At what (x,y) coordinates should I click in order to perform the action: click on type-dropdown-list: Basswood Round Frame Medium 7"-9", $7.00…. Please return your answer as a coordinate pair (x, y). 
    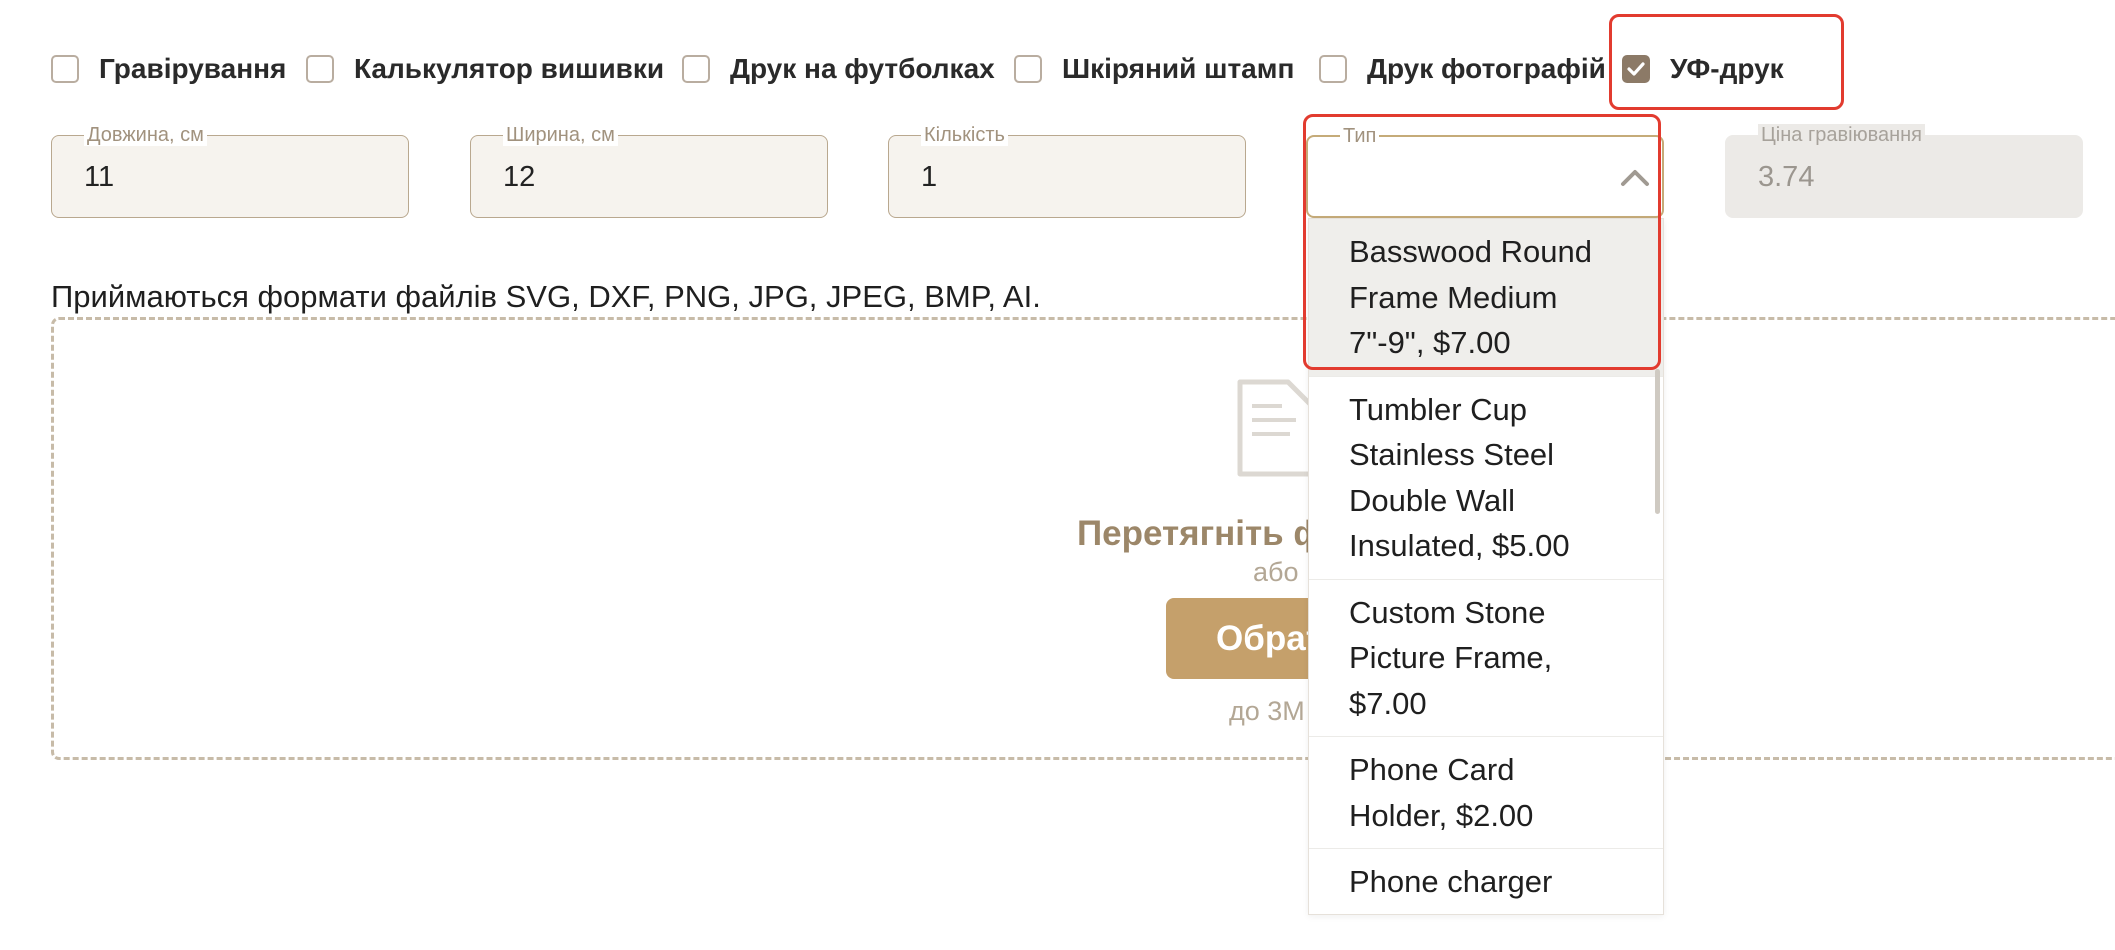
    Looking at the image, I should click on (1486, 566).